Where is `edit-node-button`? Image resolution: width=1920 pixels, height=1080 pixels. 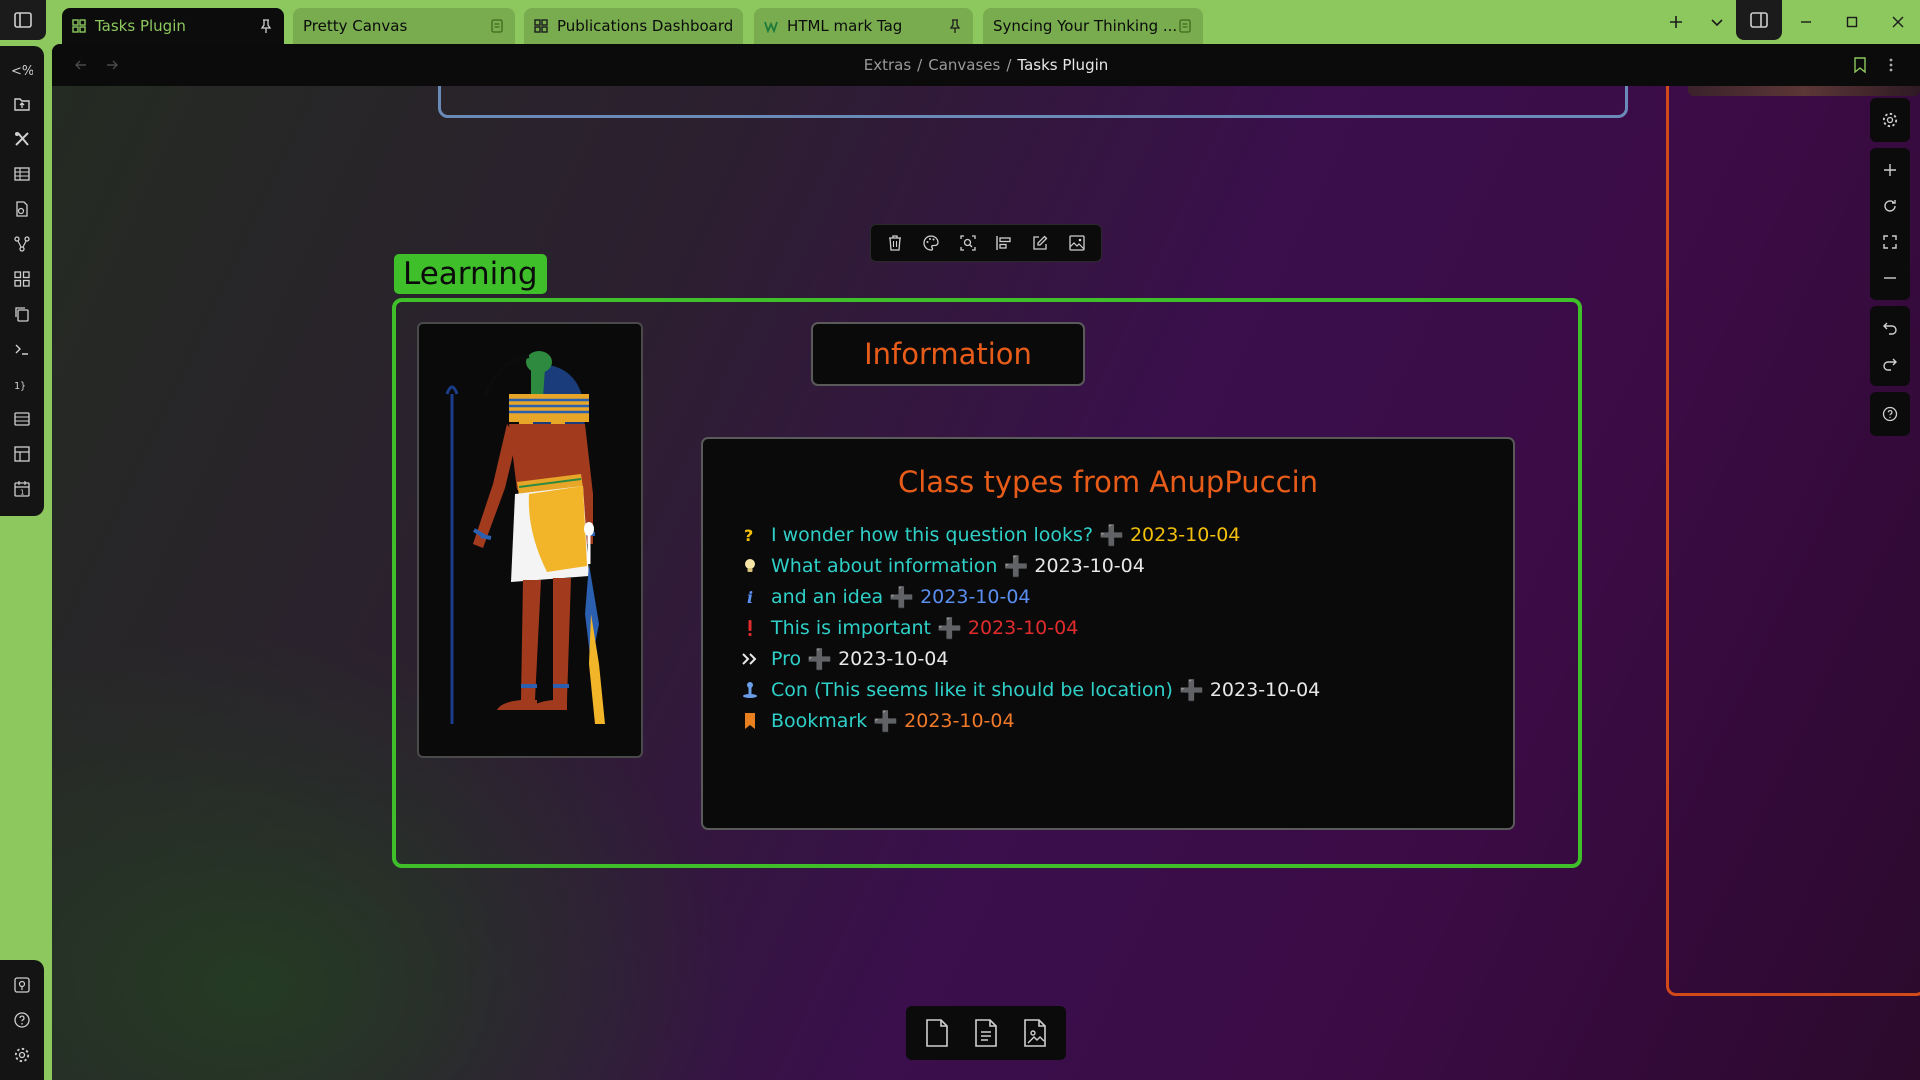 edit-node-button is located at coordinates (1040, 243).